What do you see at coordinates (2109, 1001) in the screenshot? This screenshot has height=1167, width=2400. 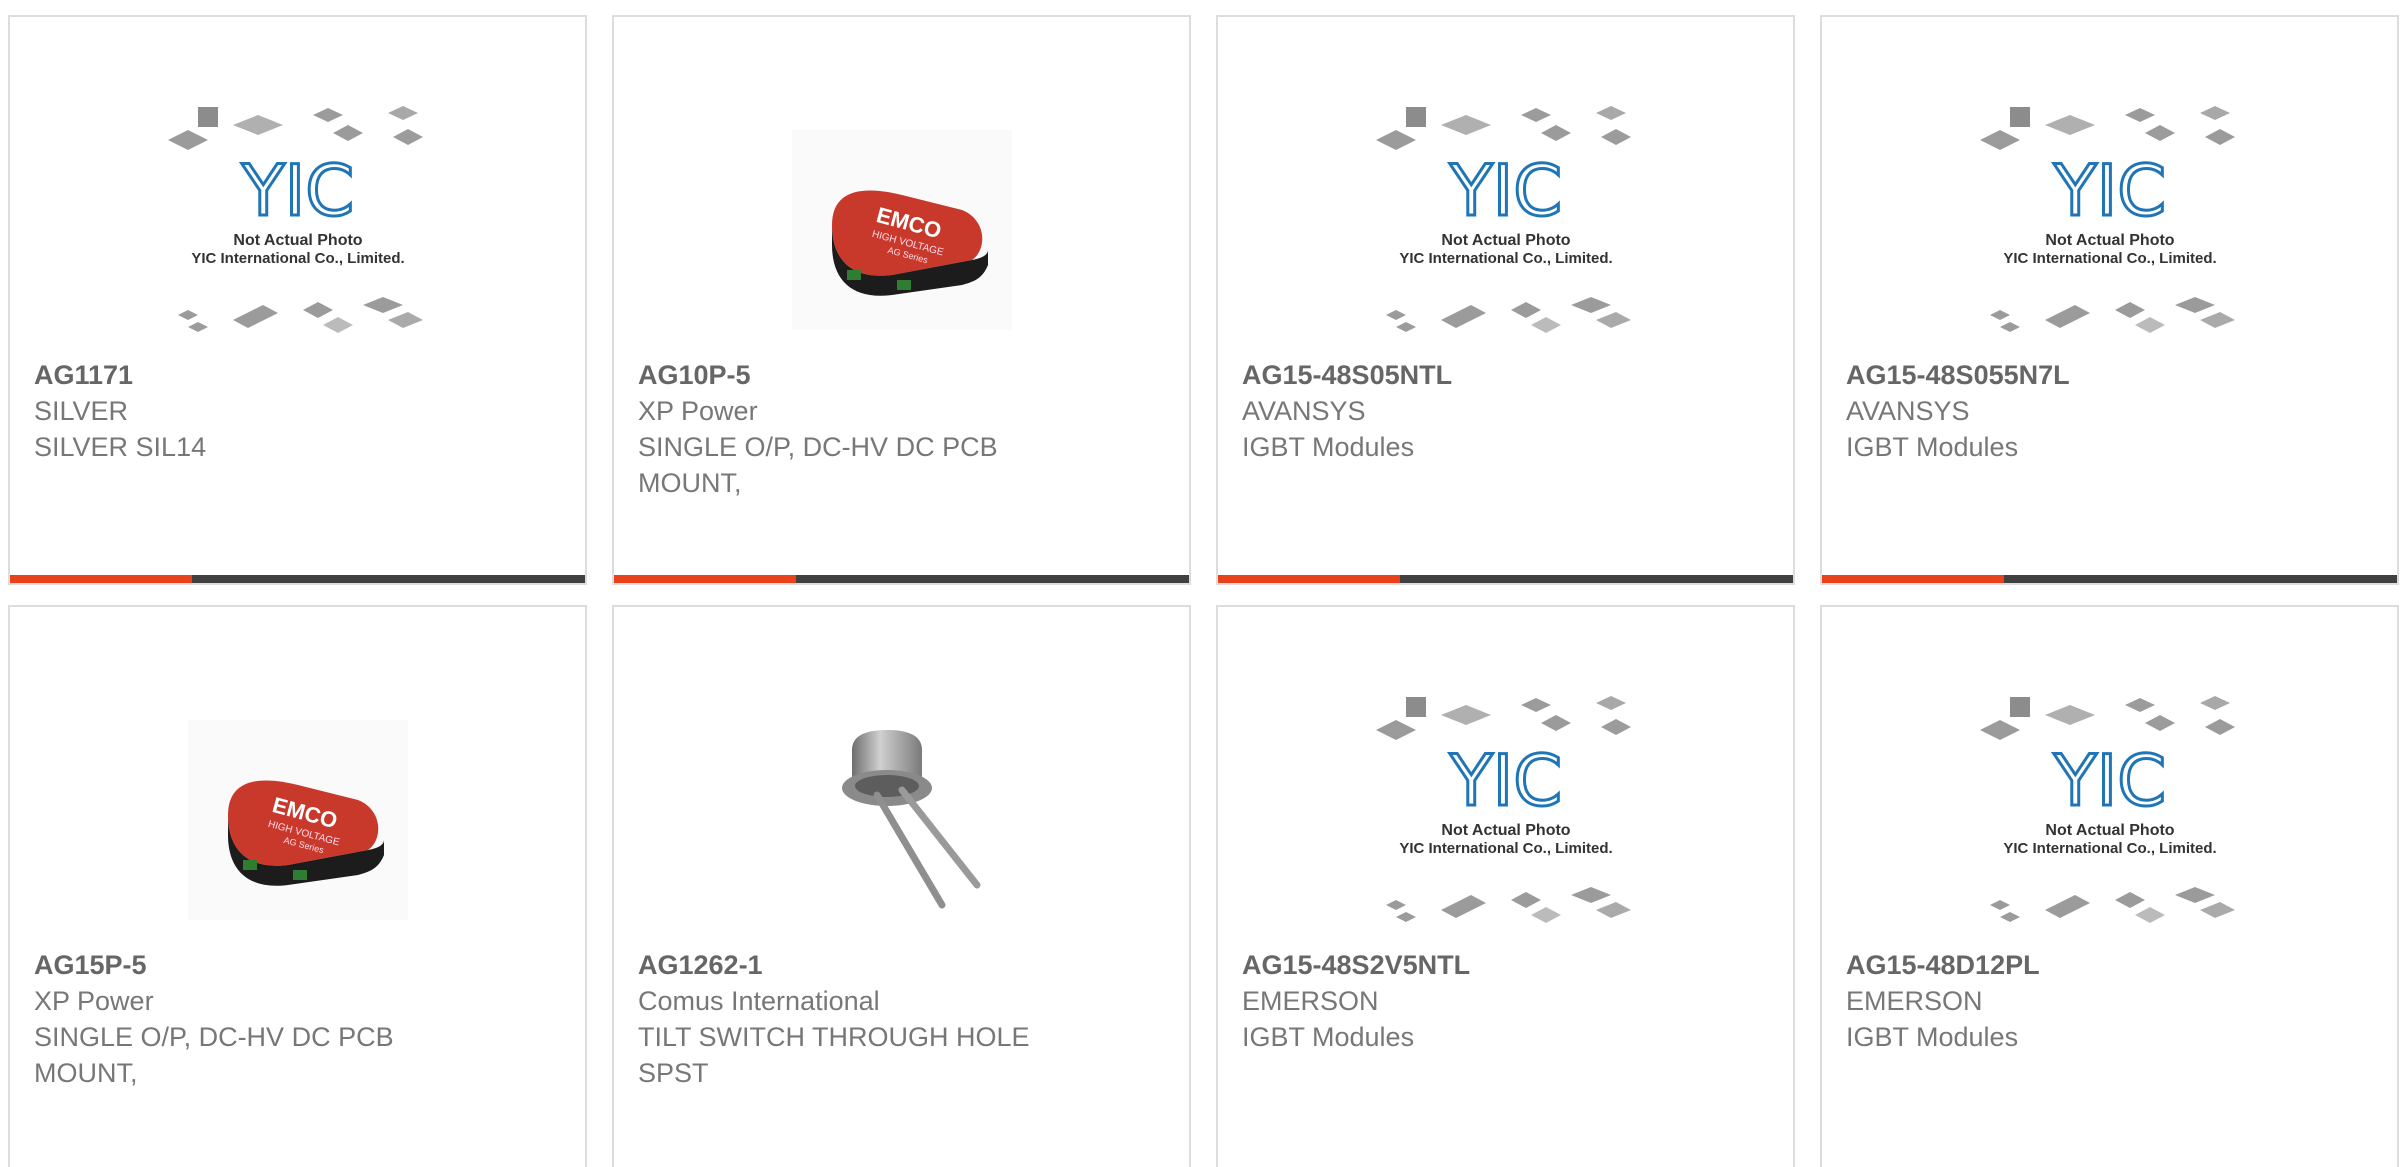 I see `product-info: AG15-48D12PL EMERSON IGBT Modules` at bounding box center [2109, 1001].